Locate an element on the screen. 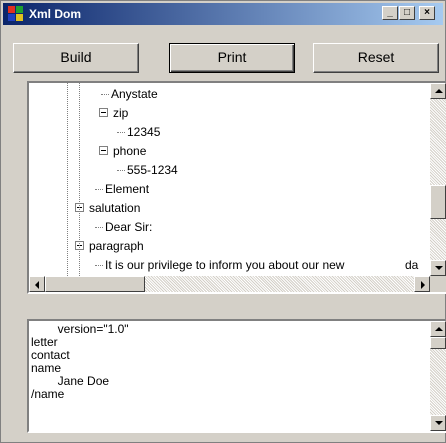  arrow-left-icon is located at coordinates (37, 285).